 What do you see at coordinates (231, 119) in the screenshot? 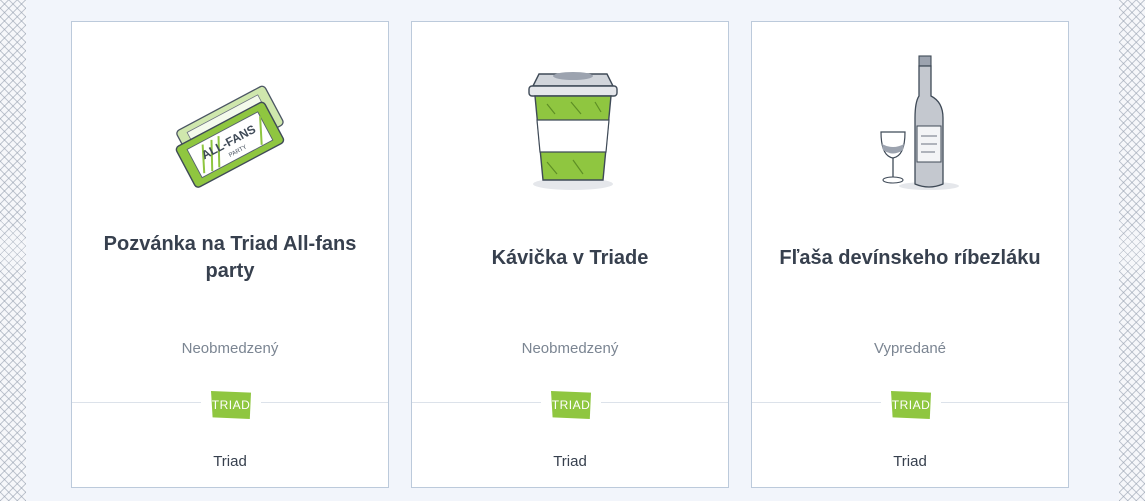
I see `tickets-icon: ALL-FANS PARTY` at bounding box center [231, 119].